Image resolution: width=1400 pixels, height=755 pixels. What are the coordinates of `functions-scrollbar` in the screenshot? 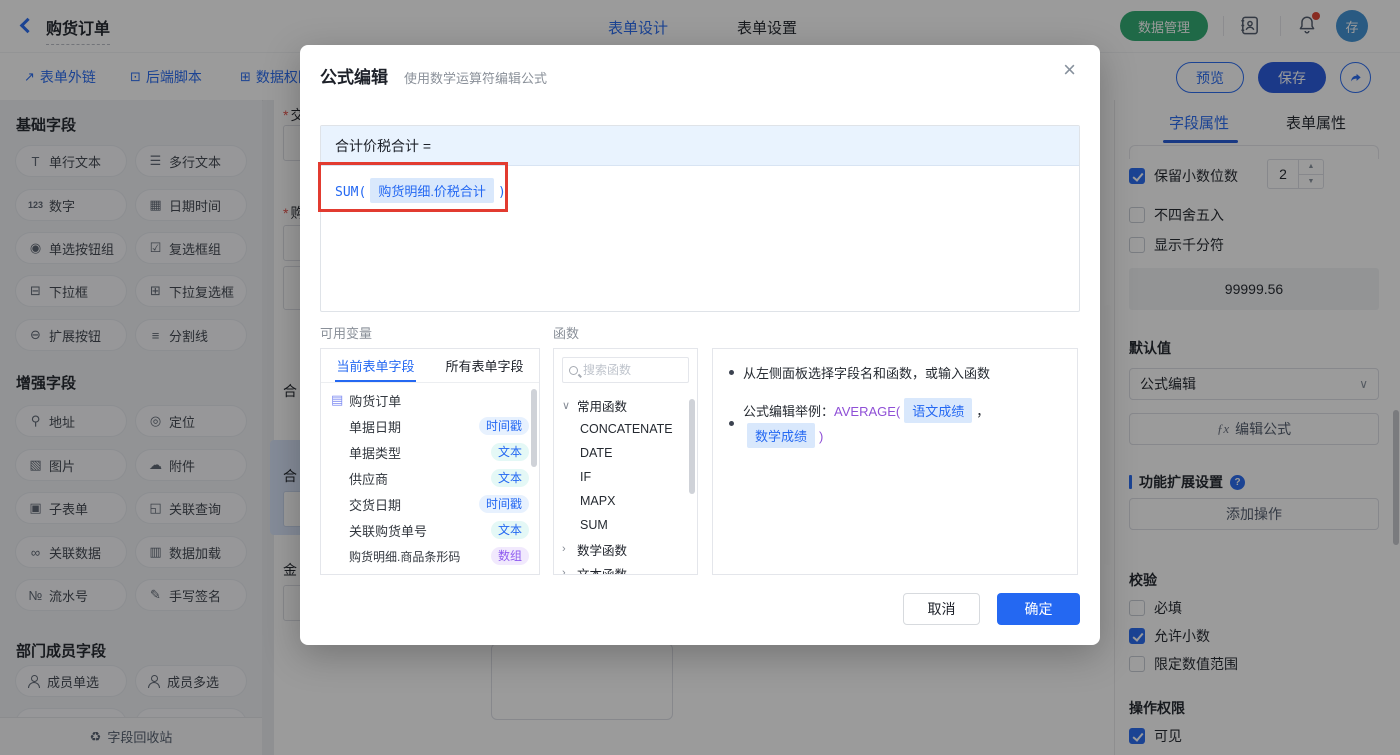 It's located at (692, 446).